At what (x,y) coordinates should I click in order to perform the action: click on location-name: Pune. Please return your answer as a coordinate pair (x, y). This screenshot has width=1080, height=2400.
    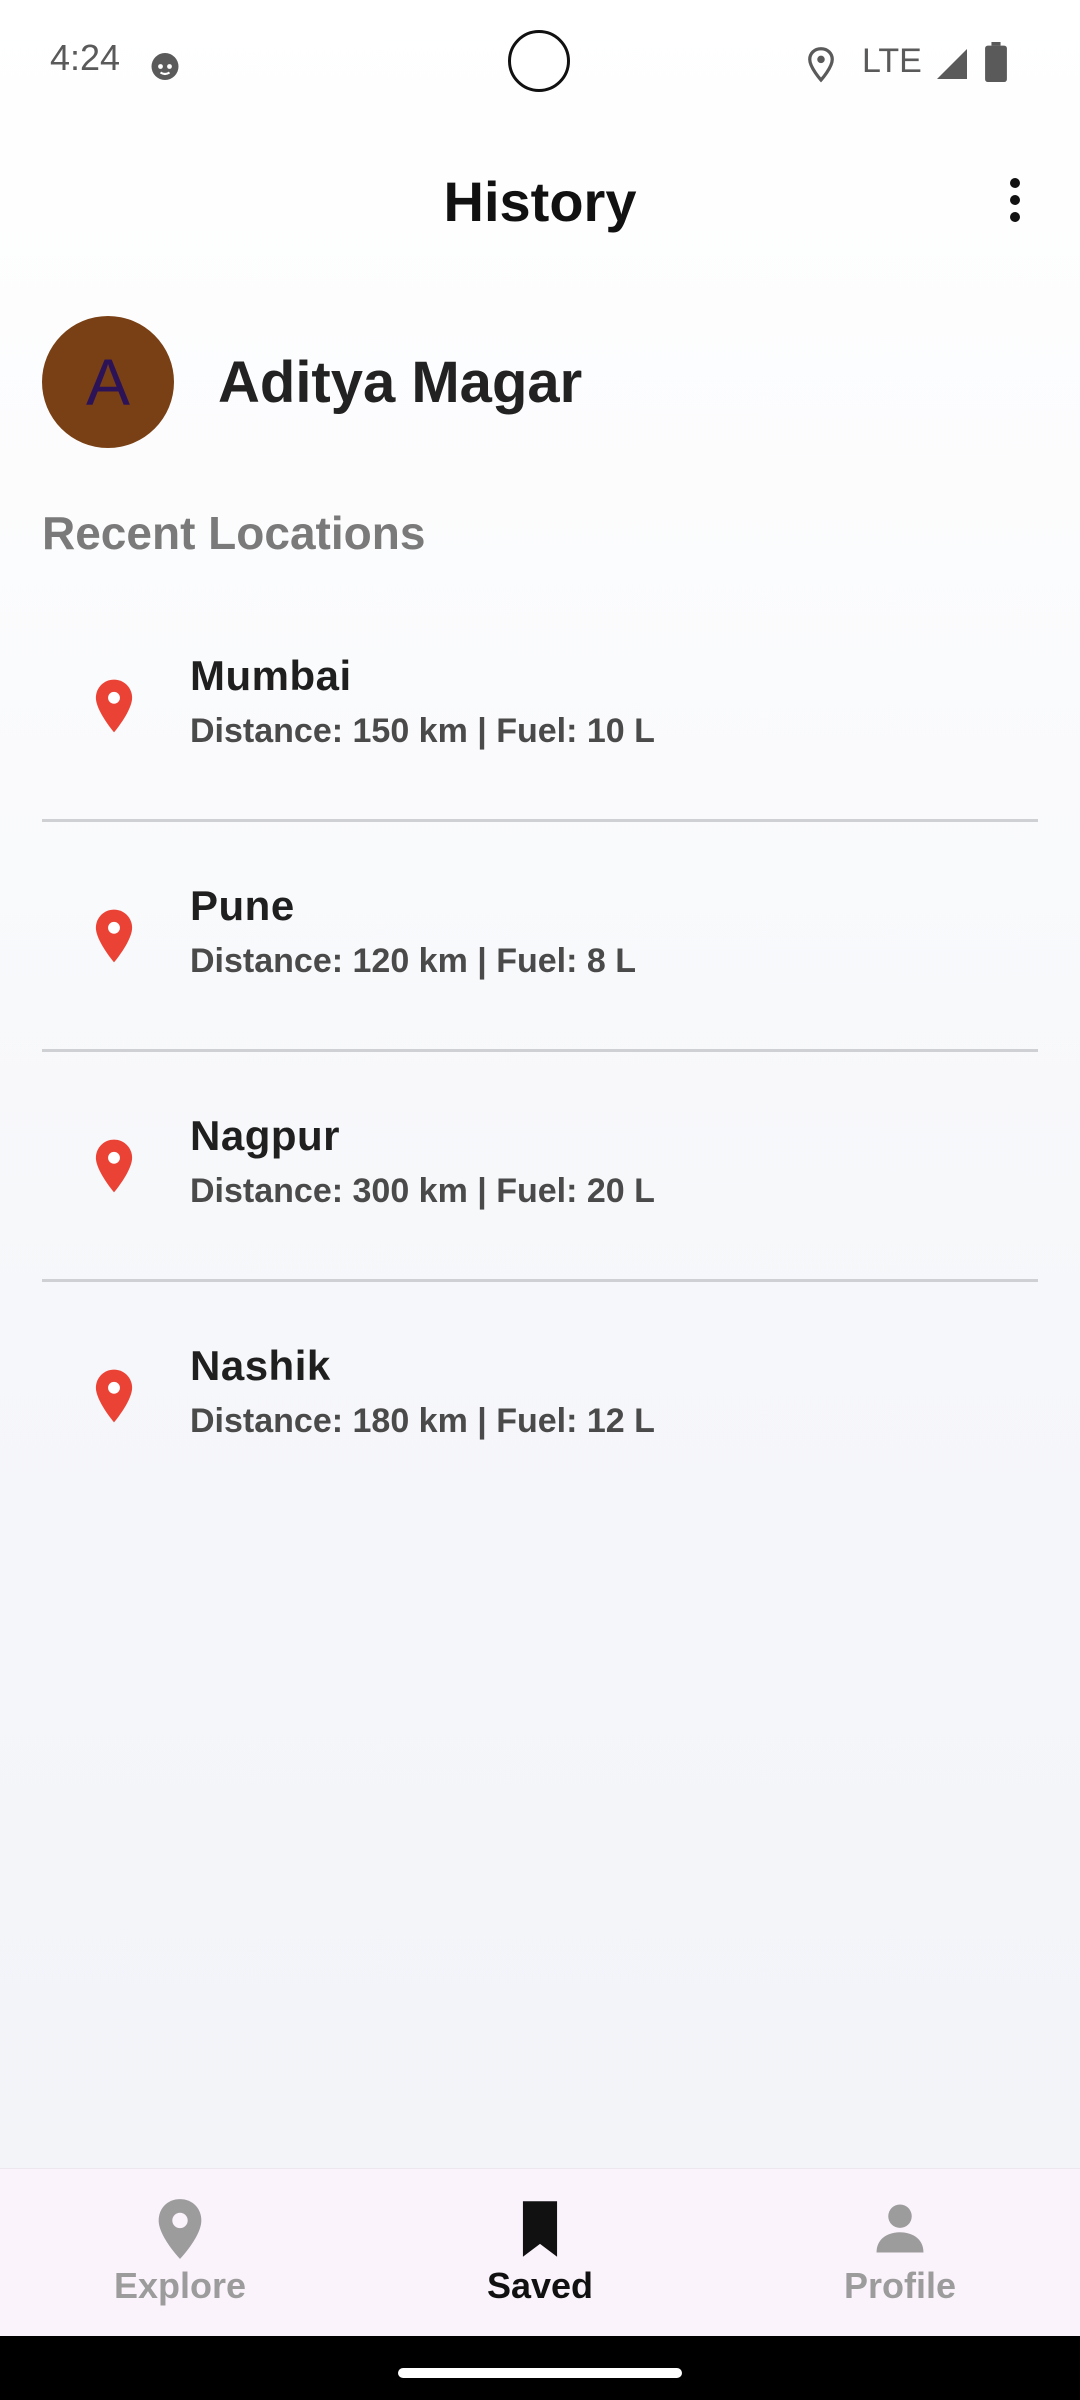
    Looking at the image, I should click on (242, 905).